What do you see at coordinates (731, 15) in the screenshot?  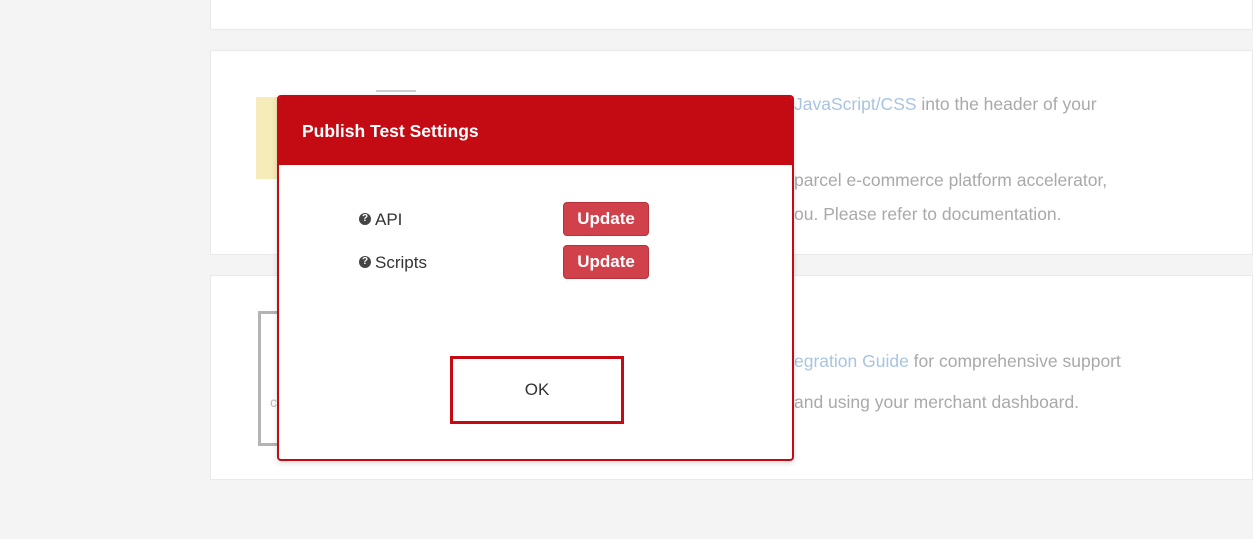 I see `content-card-top` at bounding box center [731, 15].